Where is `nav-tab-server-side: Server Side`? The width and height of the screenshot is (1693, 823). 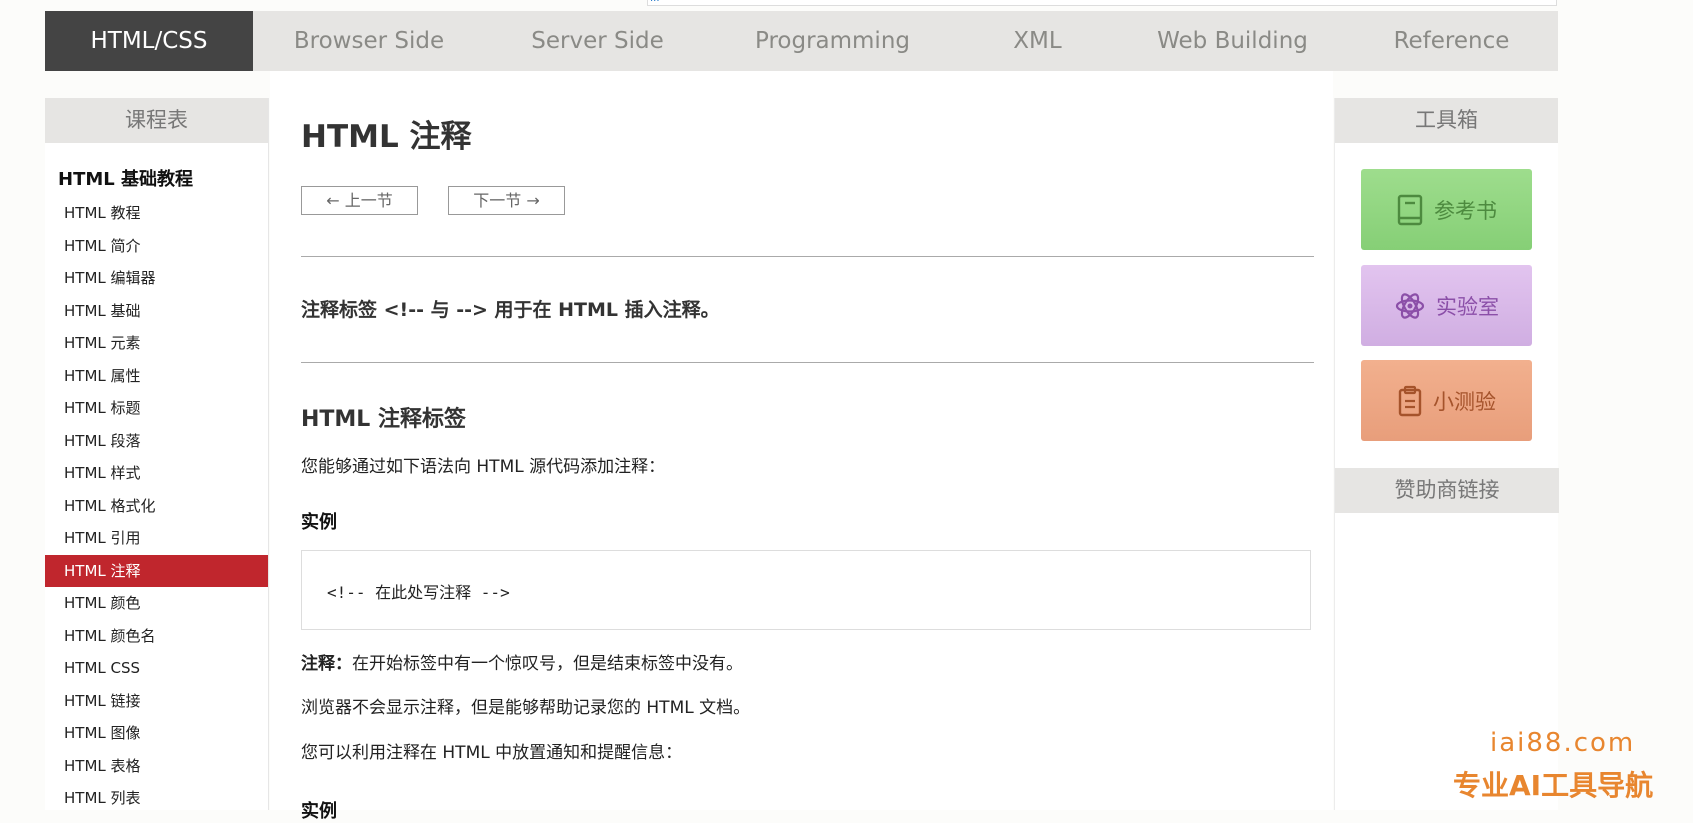
nav-tab-server-side: Server Side is located at coordinates (597, 41).